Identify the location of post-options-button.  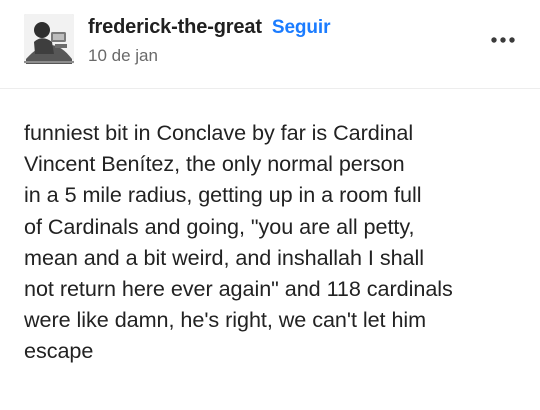
(503, 40).